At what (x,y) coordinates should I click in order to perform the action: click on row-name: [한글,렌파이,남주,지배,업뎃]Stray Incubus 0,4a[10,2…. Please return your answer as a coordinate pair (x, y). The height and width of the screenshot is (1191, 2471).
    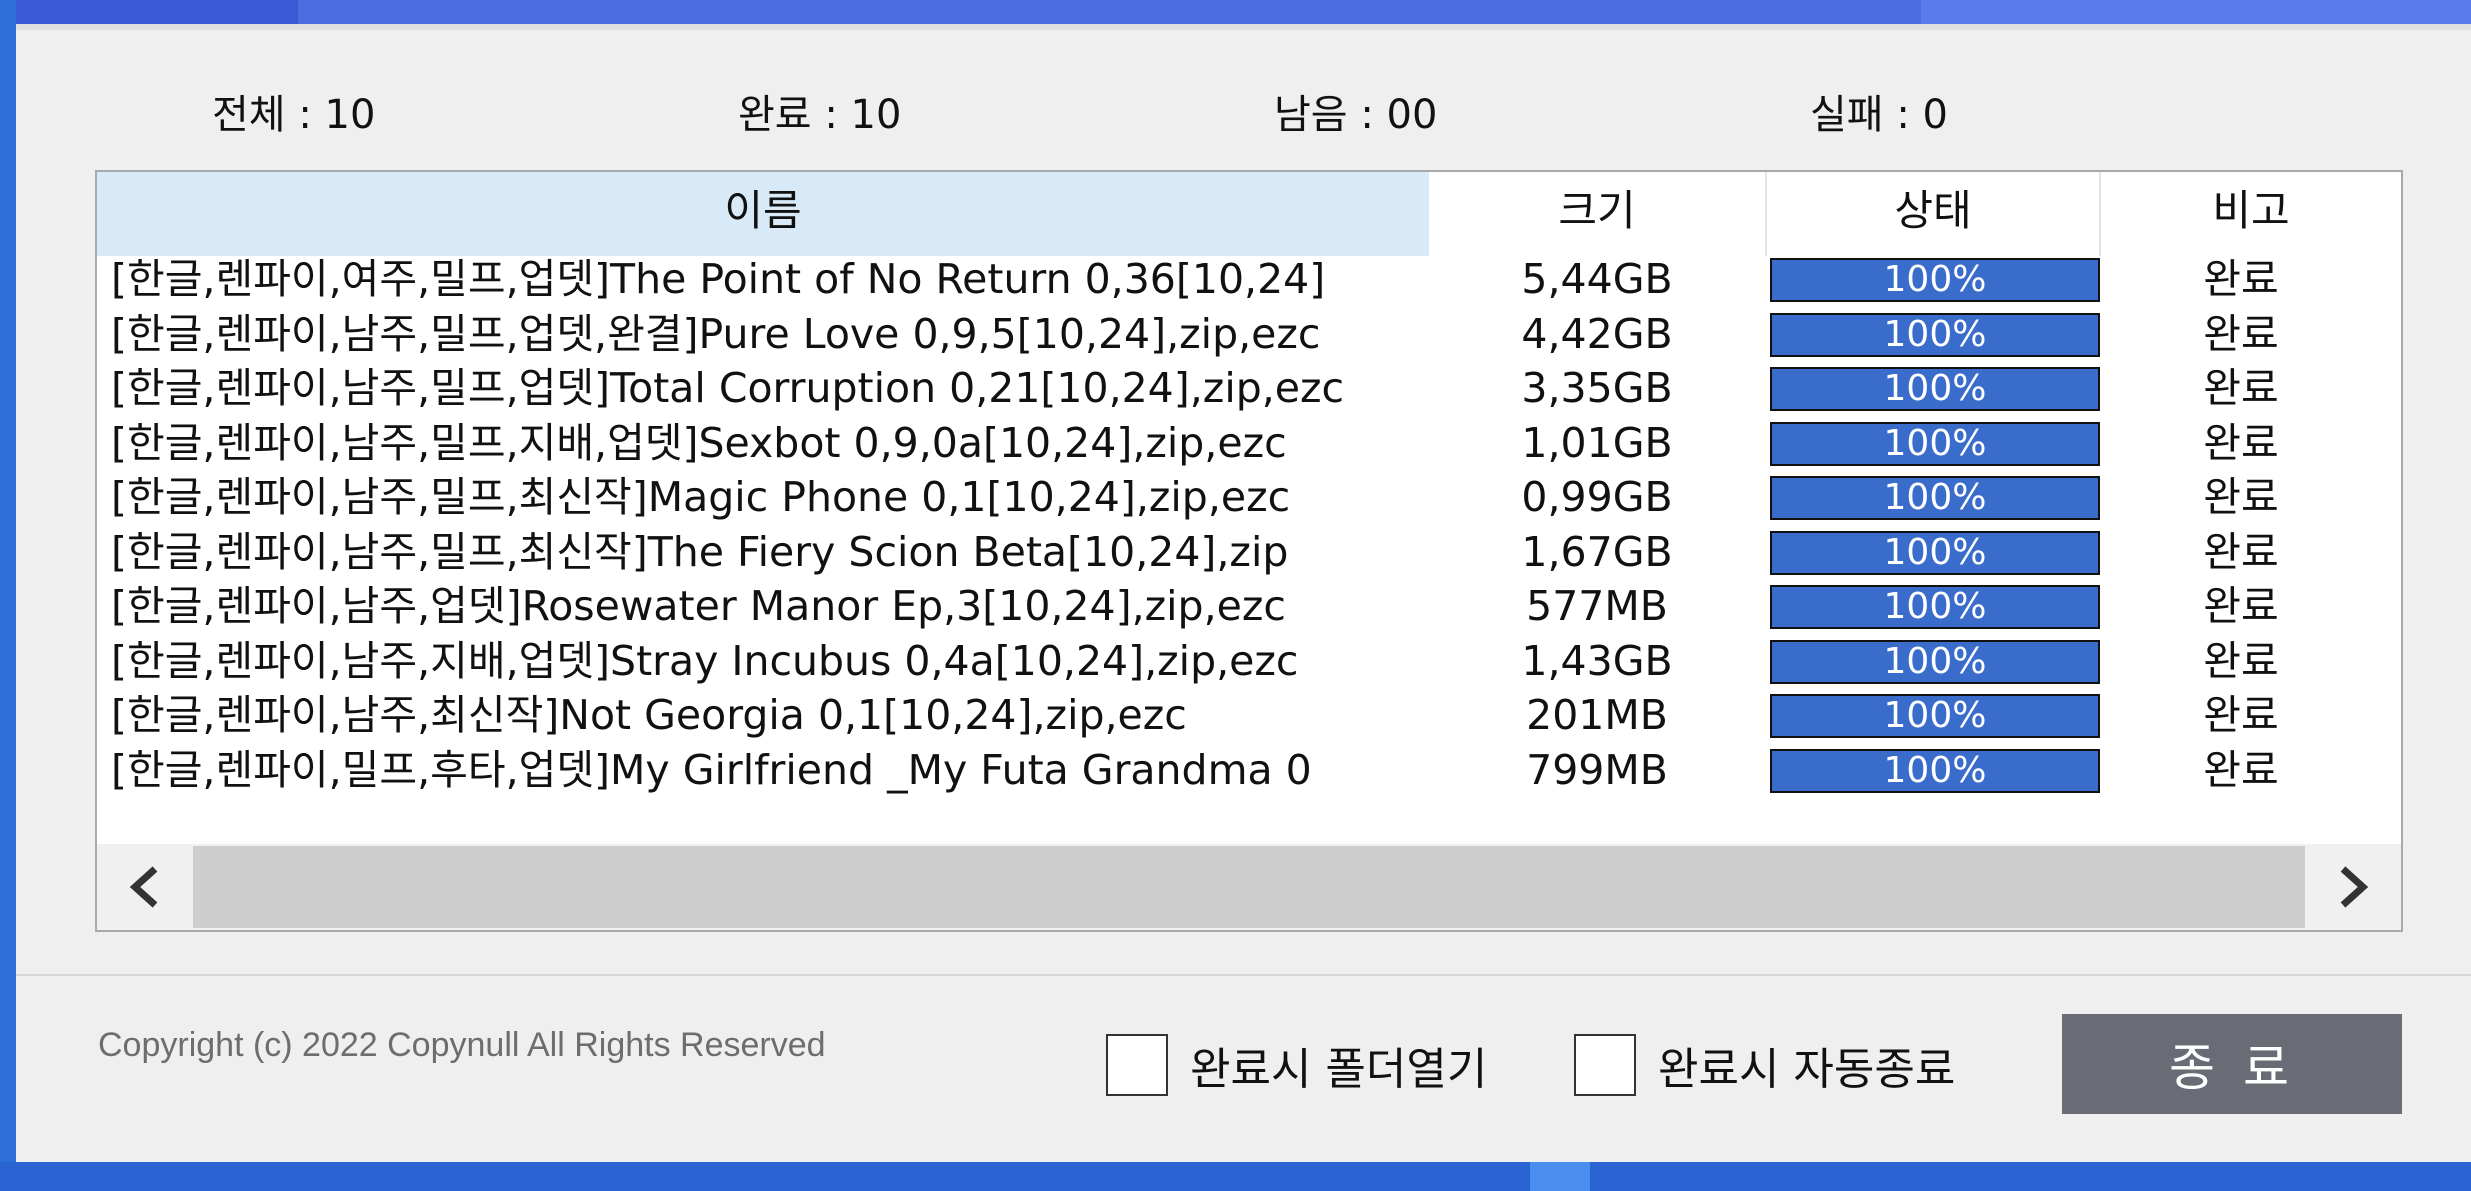
    Looking at the image, I should click on (705, 660).